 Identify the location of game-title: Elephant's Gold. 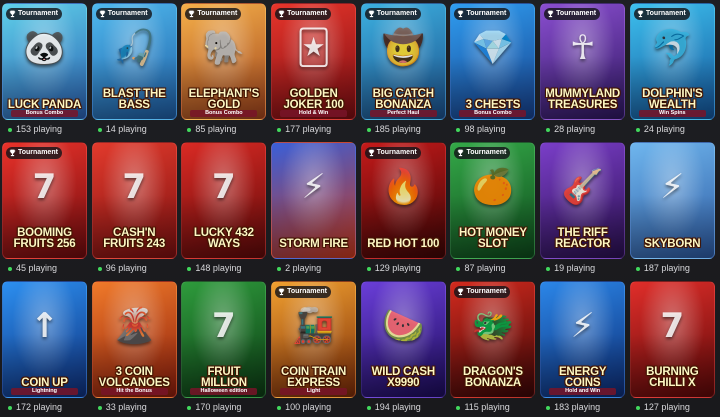
(224, 99).